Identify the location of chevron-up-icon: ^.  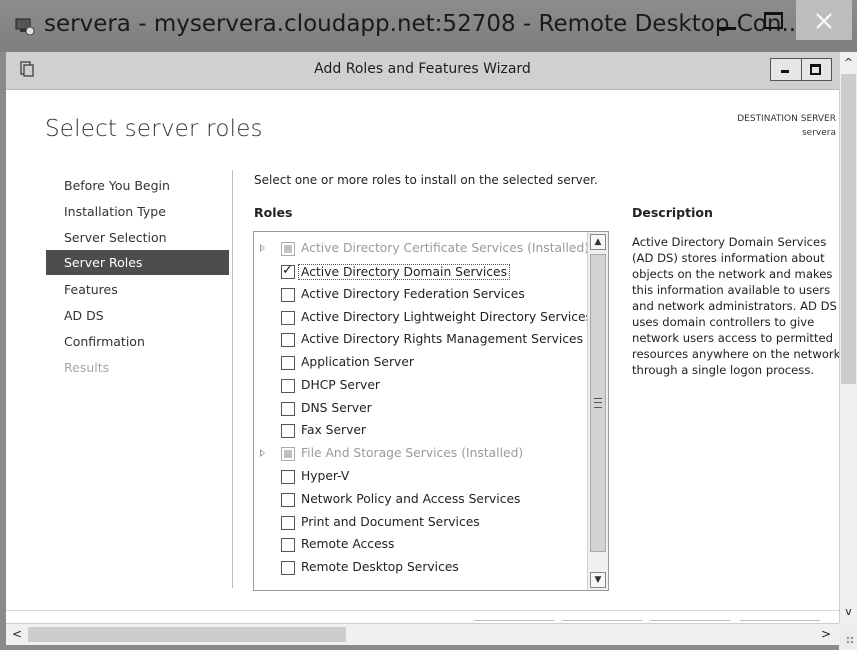
(848, 63).